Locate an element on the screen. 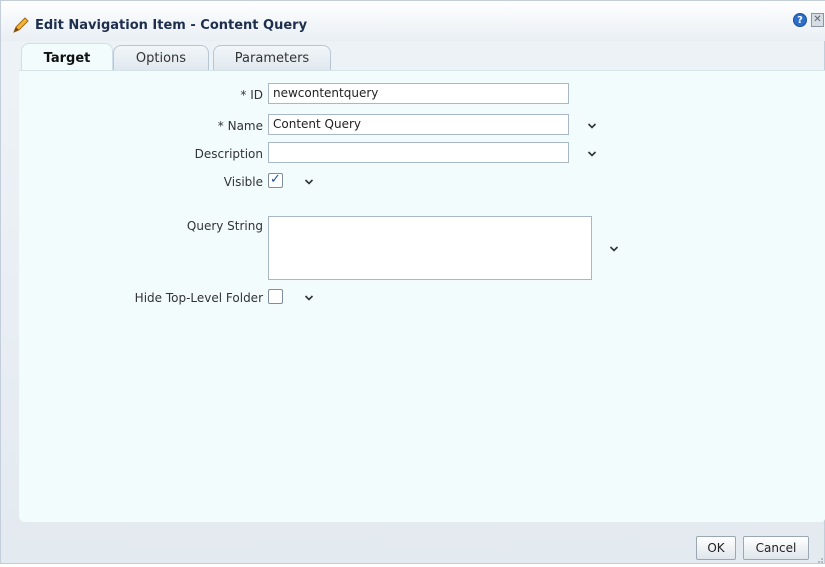 The image size is (825, 567). tab-options: Options is located at coordinates (161, 58).